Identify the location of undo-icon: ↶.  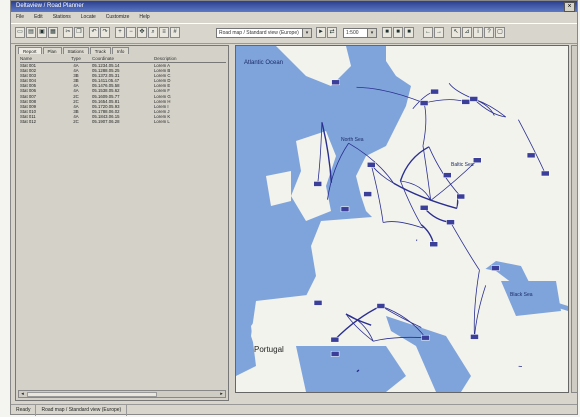
(94, 32).